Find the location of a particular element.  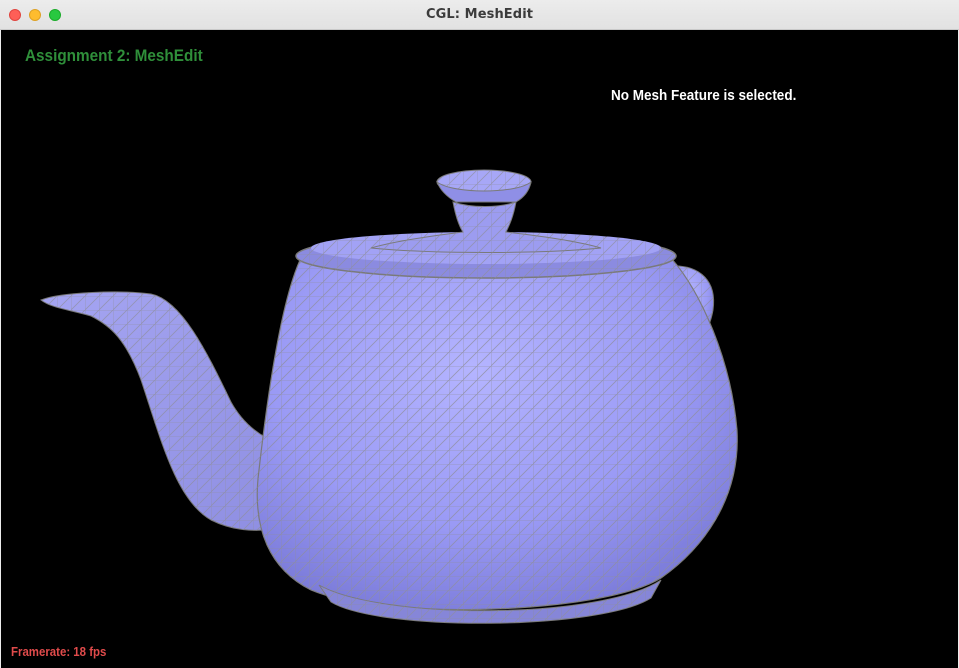

title-bar: CGL: MeshEdit is located at coordinates (479, 15).